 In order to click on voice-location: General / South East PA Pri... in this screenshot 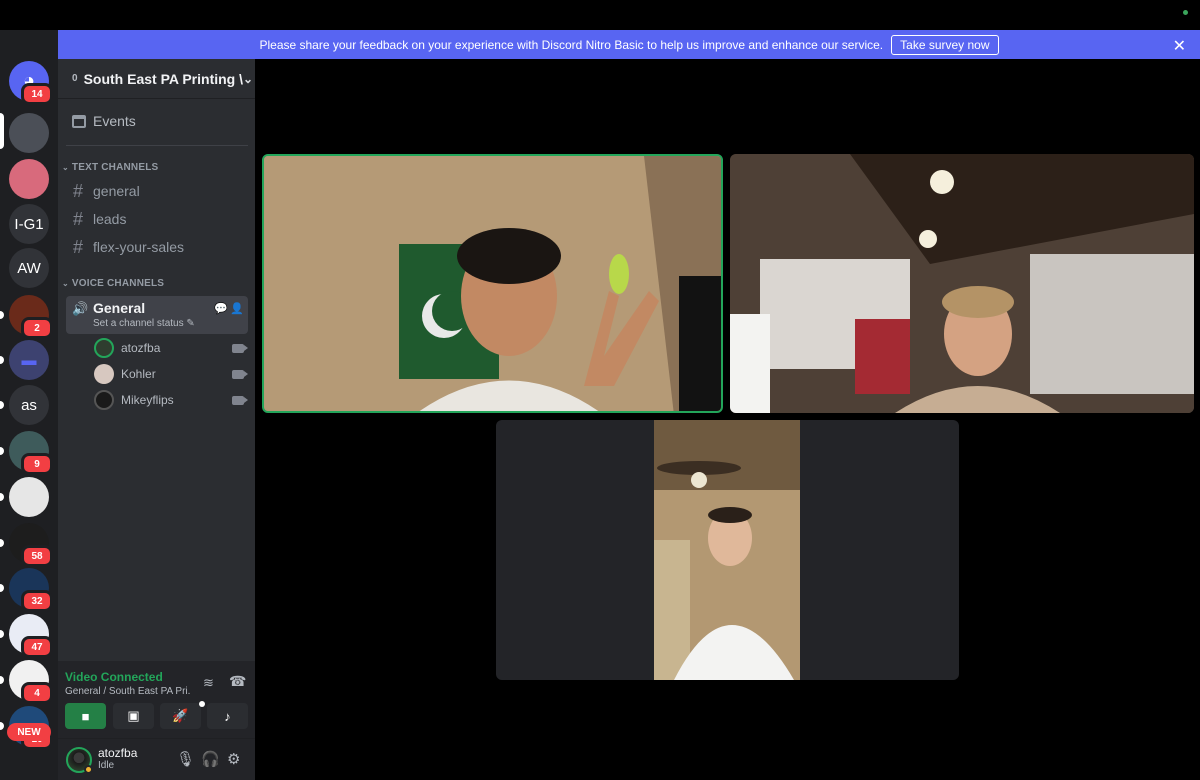, I will do `click(127, 691)`.